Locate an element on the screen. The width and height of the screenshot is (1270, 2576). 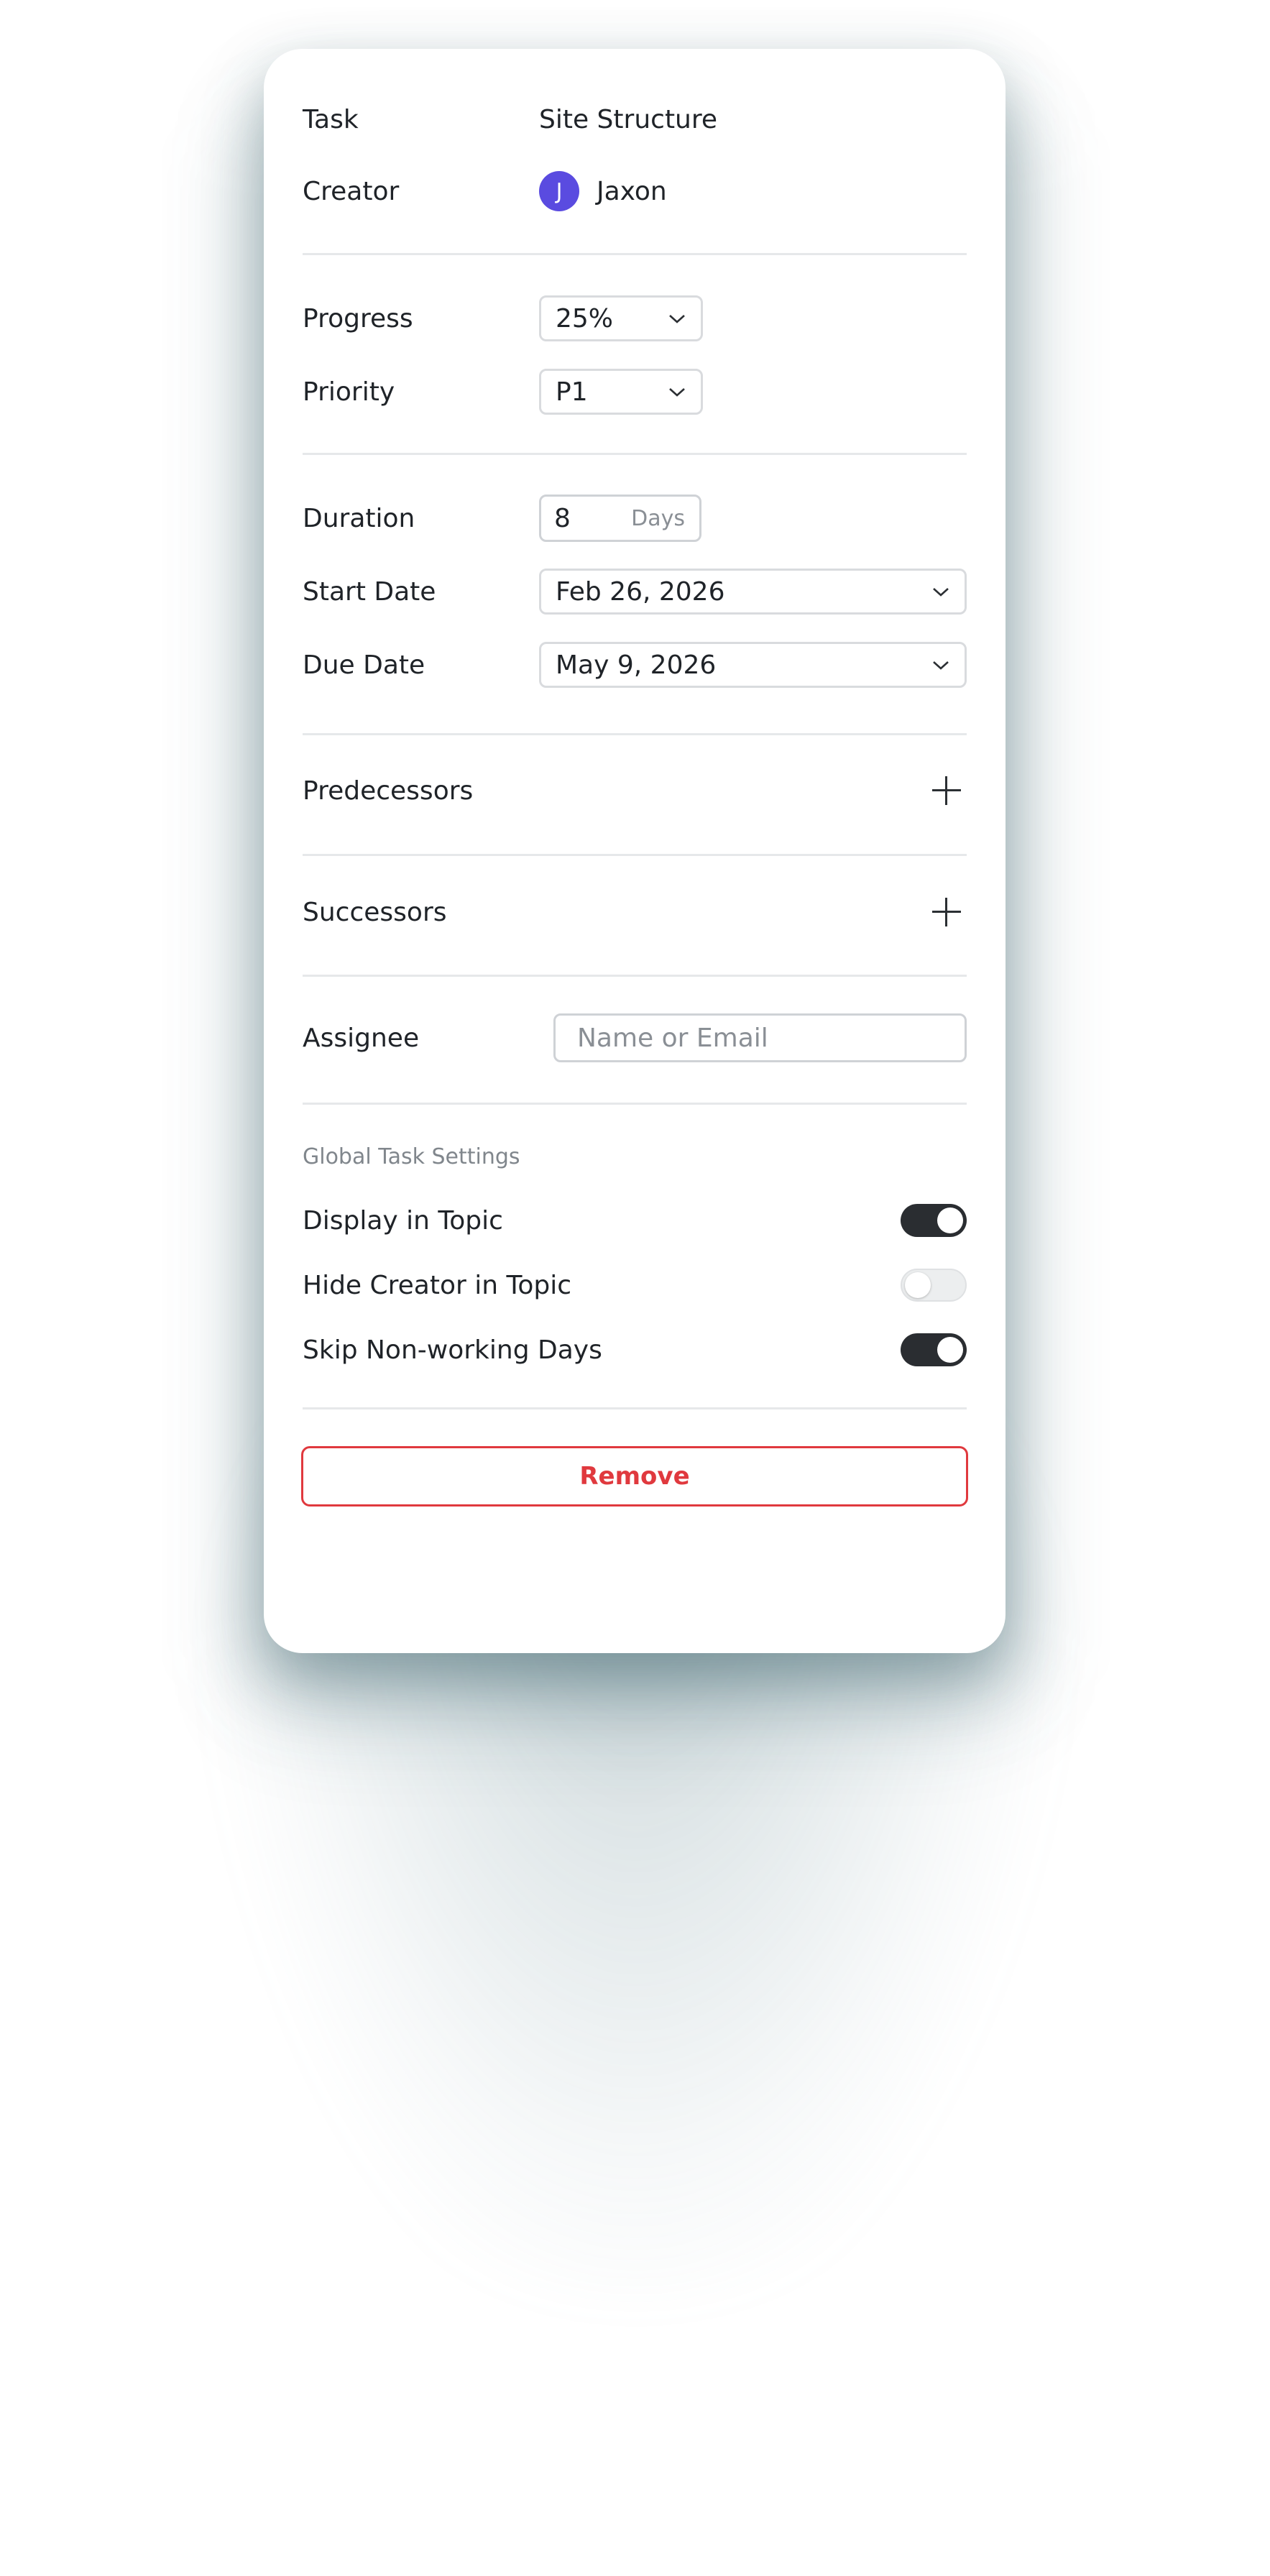
hide-creator-toggle is located at coordinates (934, 1285).